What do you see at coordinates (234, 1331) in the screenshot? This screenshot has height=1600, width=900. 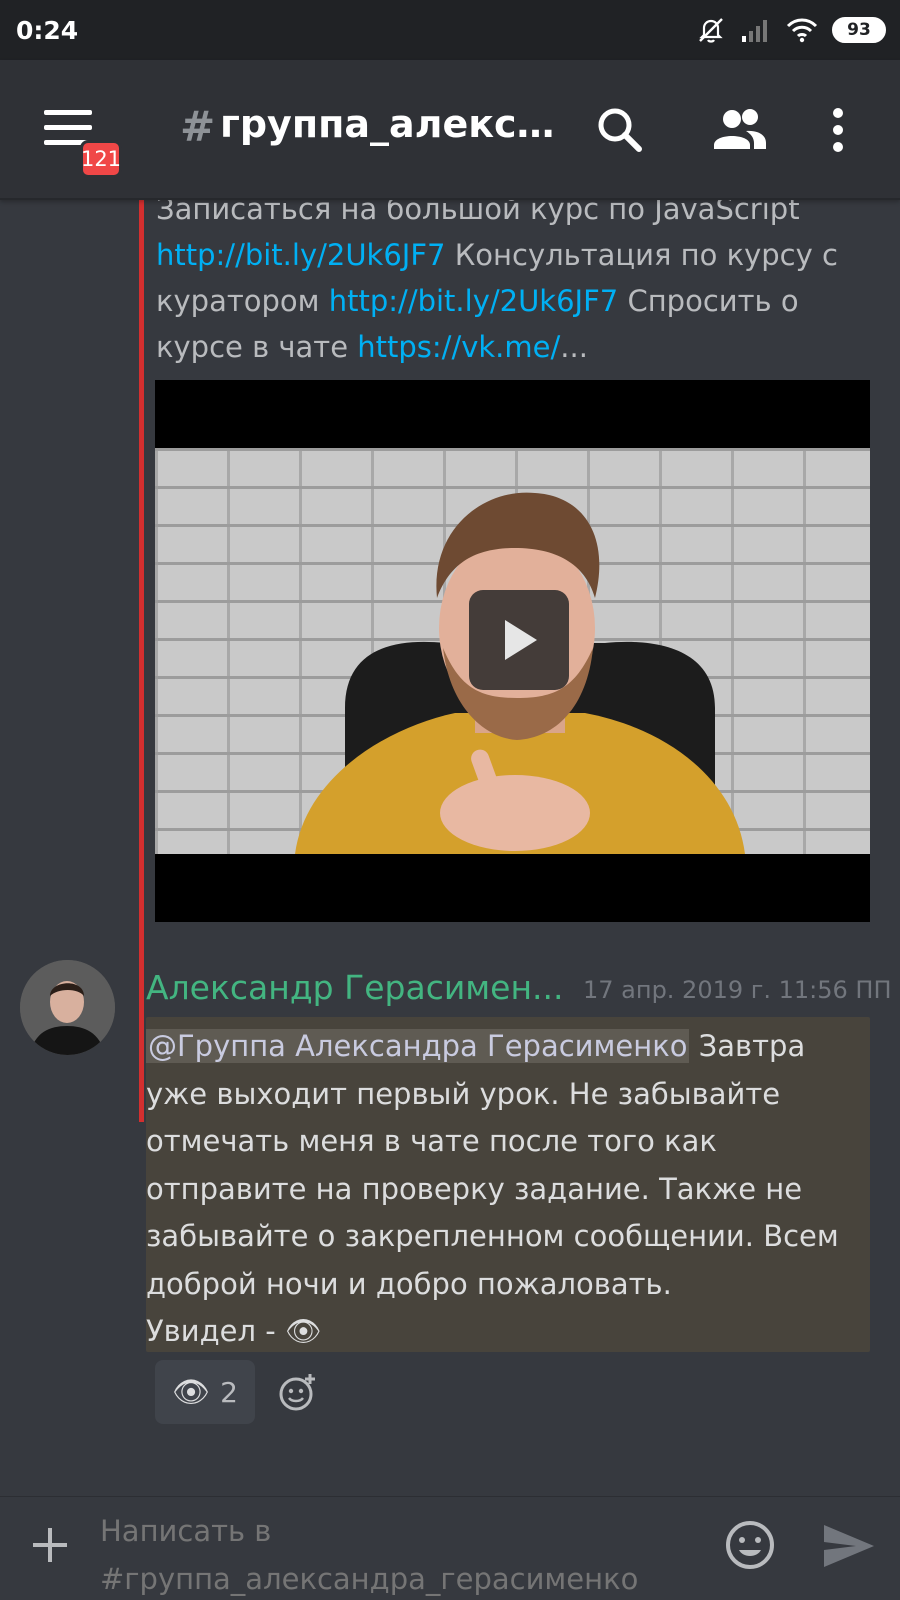 I see `message-last-line: Увидел - 👁` at bounding box center [234, 1331].